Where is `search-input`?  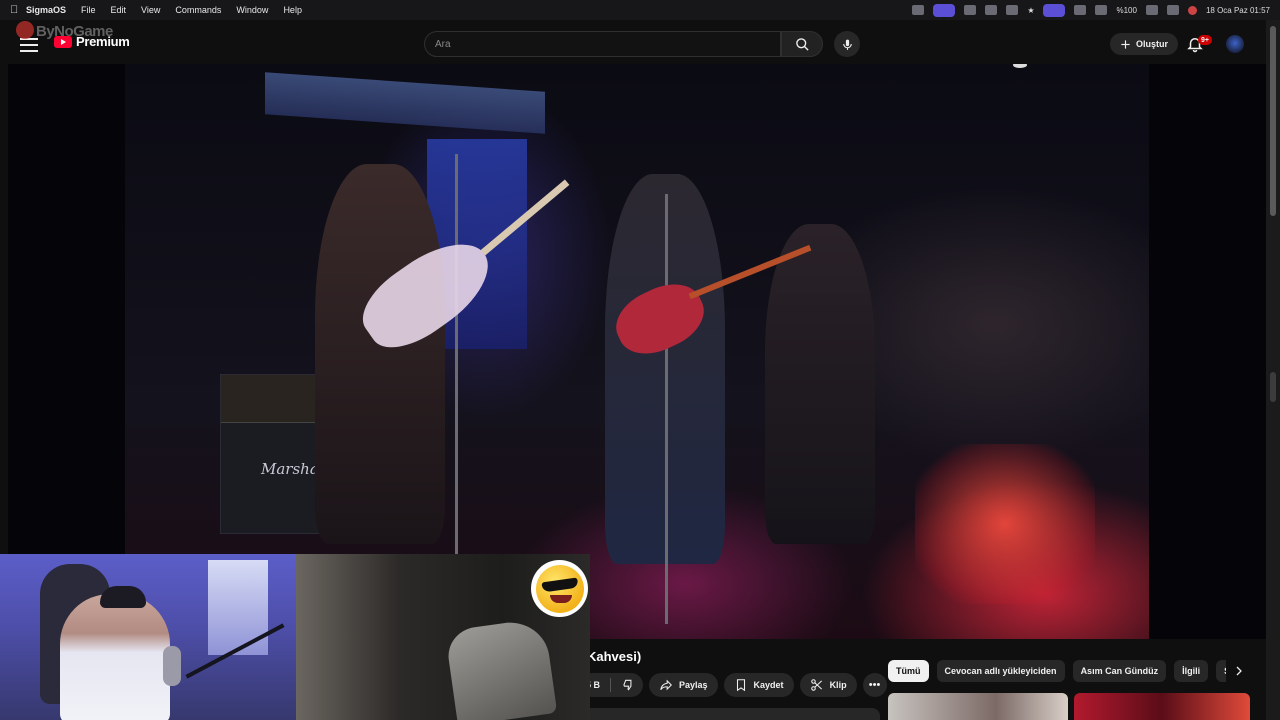 search-input is located at coordinates (602, 44).